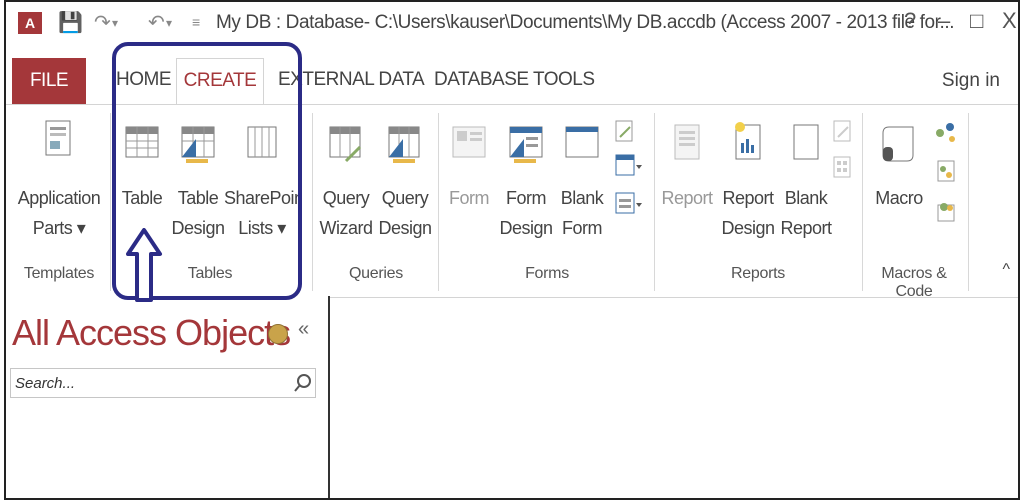  What do you see at coordinates (115, 23) in the screenshot?
I see `redo-dropdown-icon: ▾` at bounding box center [115, 23].